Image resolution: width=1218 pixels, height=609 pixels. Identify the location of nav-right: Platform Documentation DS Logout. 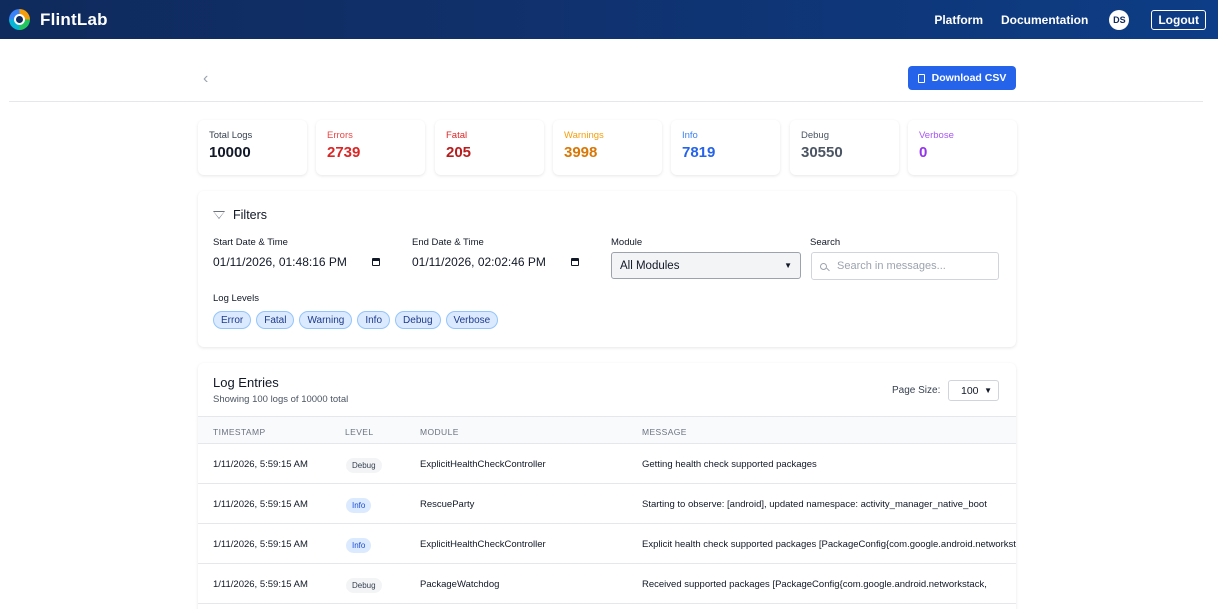
(1061, 19).